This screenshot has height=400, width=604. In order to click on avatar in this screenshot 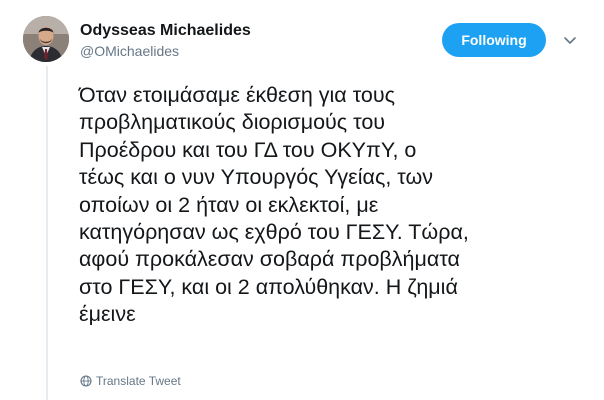, I will do `click(46, 39)`.